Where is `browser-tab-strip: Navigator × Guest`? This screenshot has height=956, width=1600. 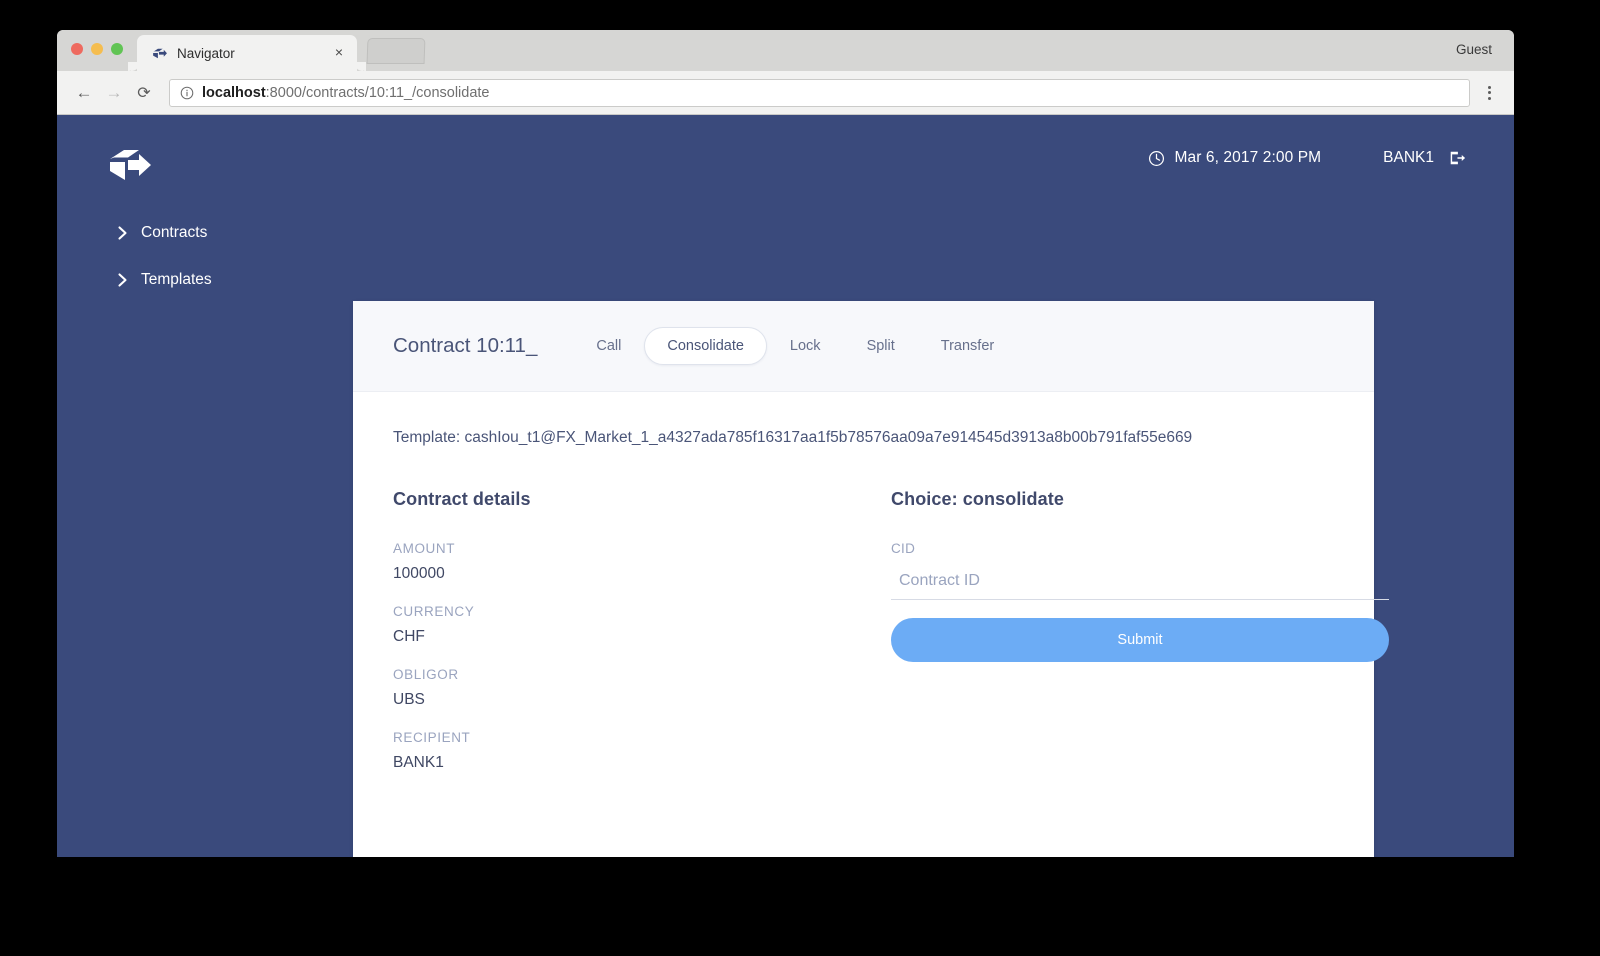 browser-tab-strip: Navigator × Guest is located at coordinates (785, 50).